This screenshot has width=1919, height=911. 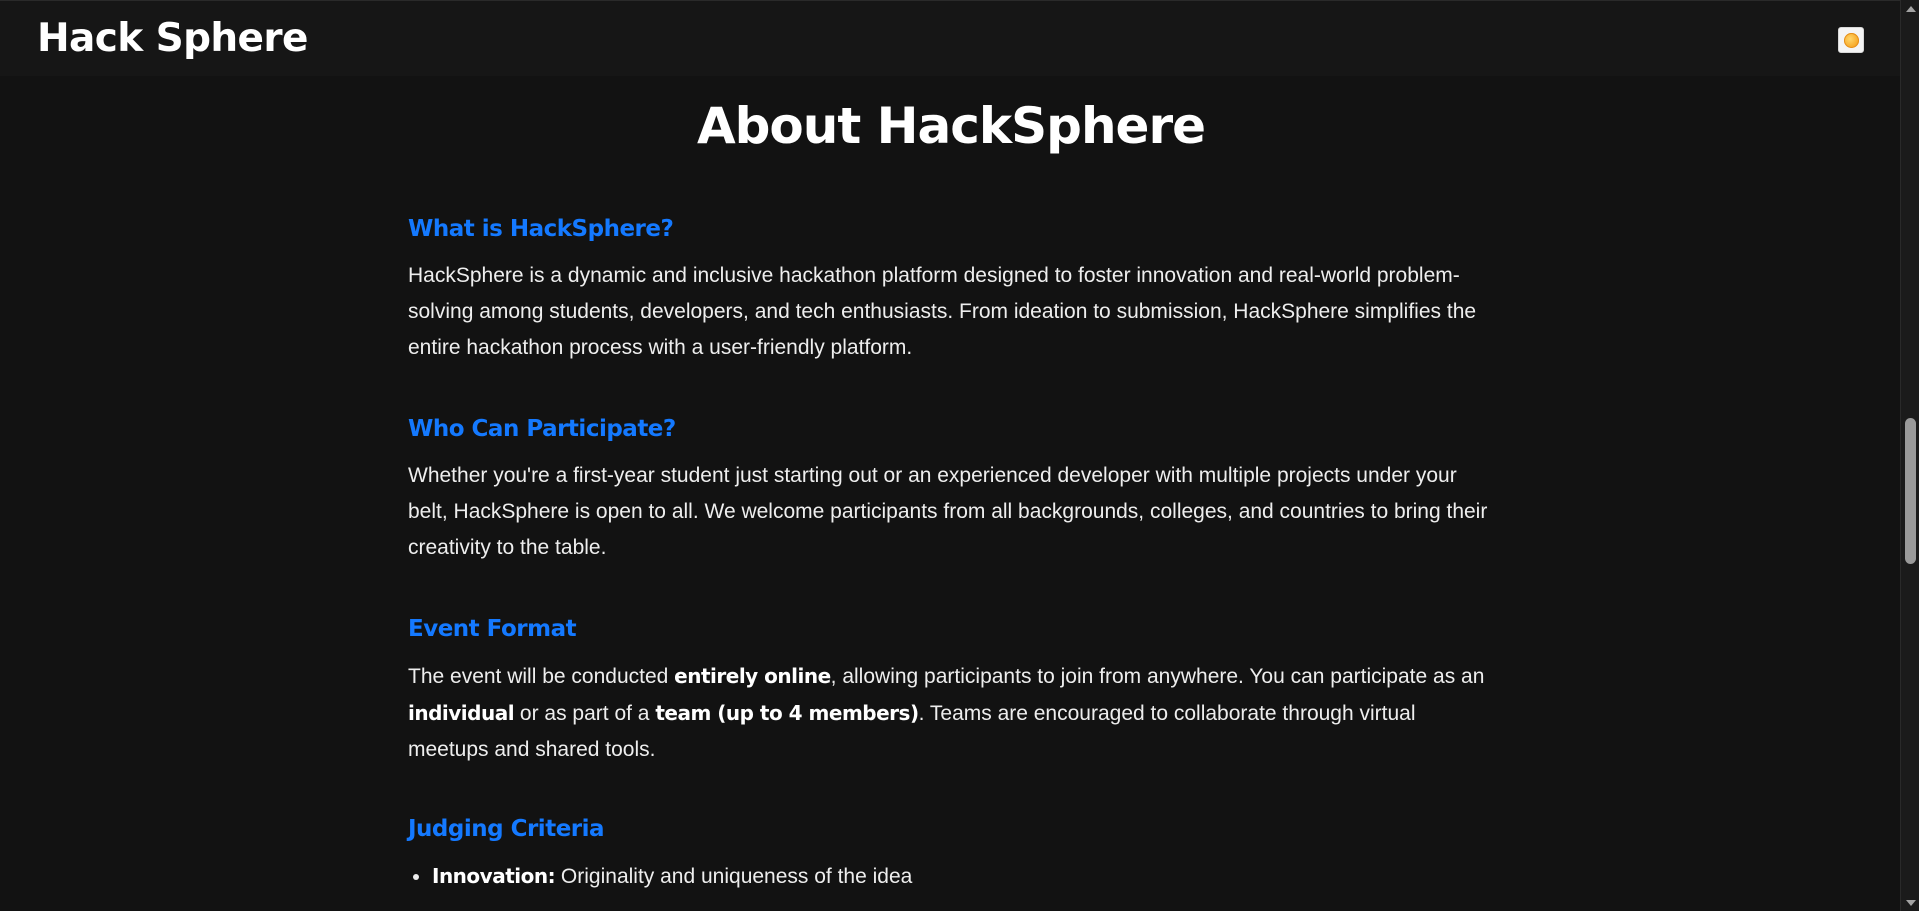 I want to click on theme-toggle-button, so click(x=1851, y=40).